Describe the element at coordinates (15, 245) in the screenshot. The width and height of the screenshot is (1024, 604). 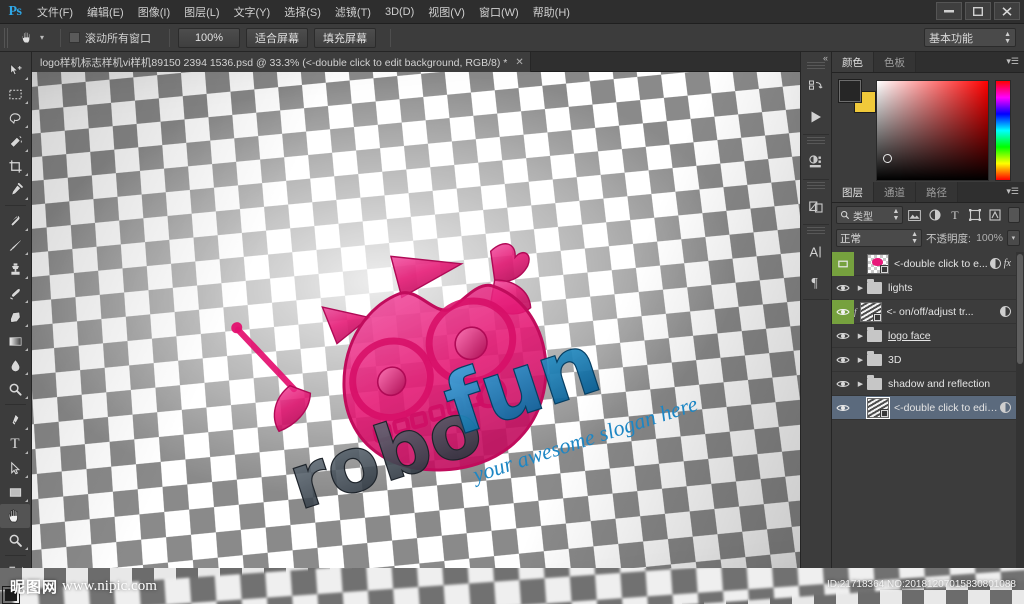
I see `brush-tool` at that location.